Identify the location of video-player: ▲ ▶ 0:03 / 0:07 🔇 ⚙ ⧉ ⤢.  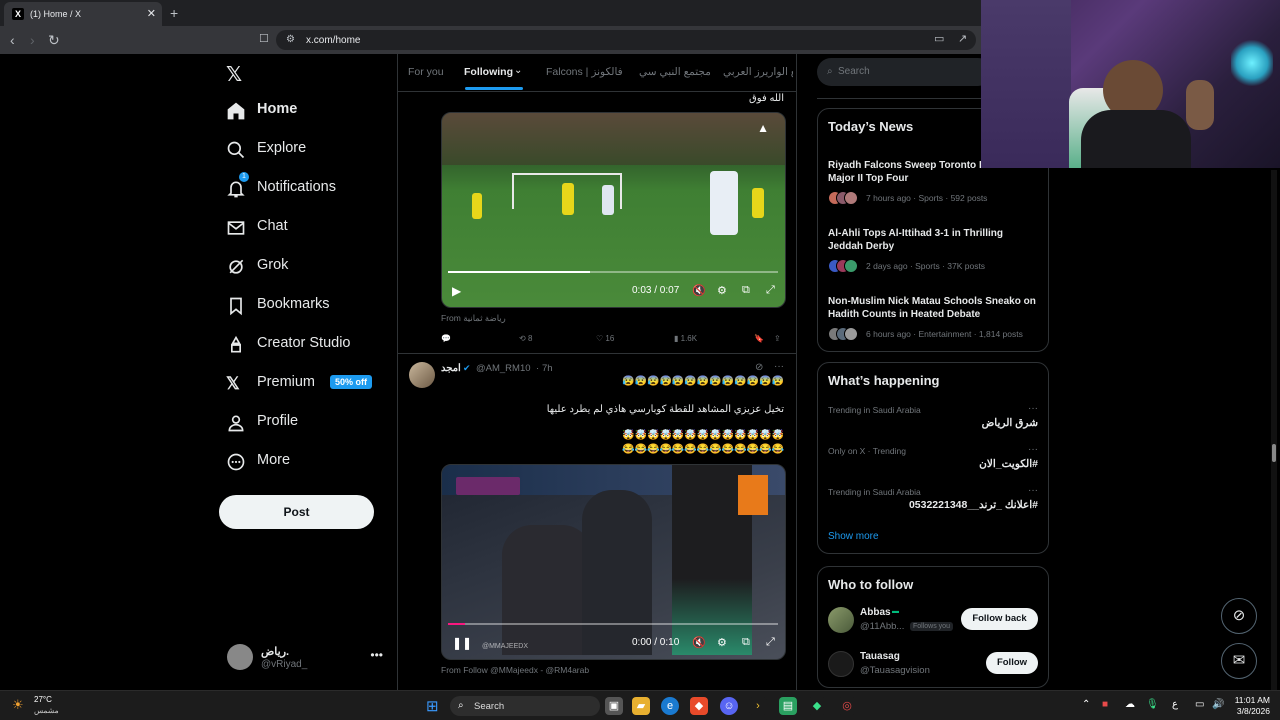
(613, 210).